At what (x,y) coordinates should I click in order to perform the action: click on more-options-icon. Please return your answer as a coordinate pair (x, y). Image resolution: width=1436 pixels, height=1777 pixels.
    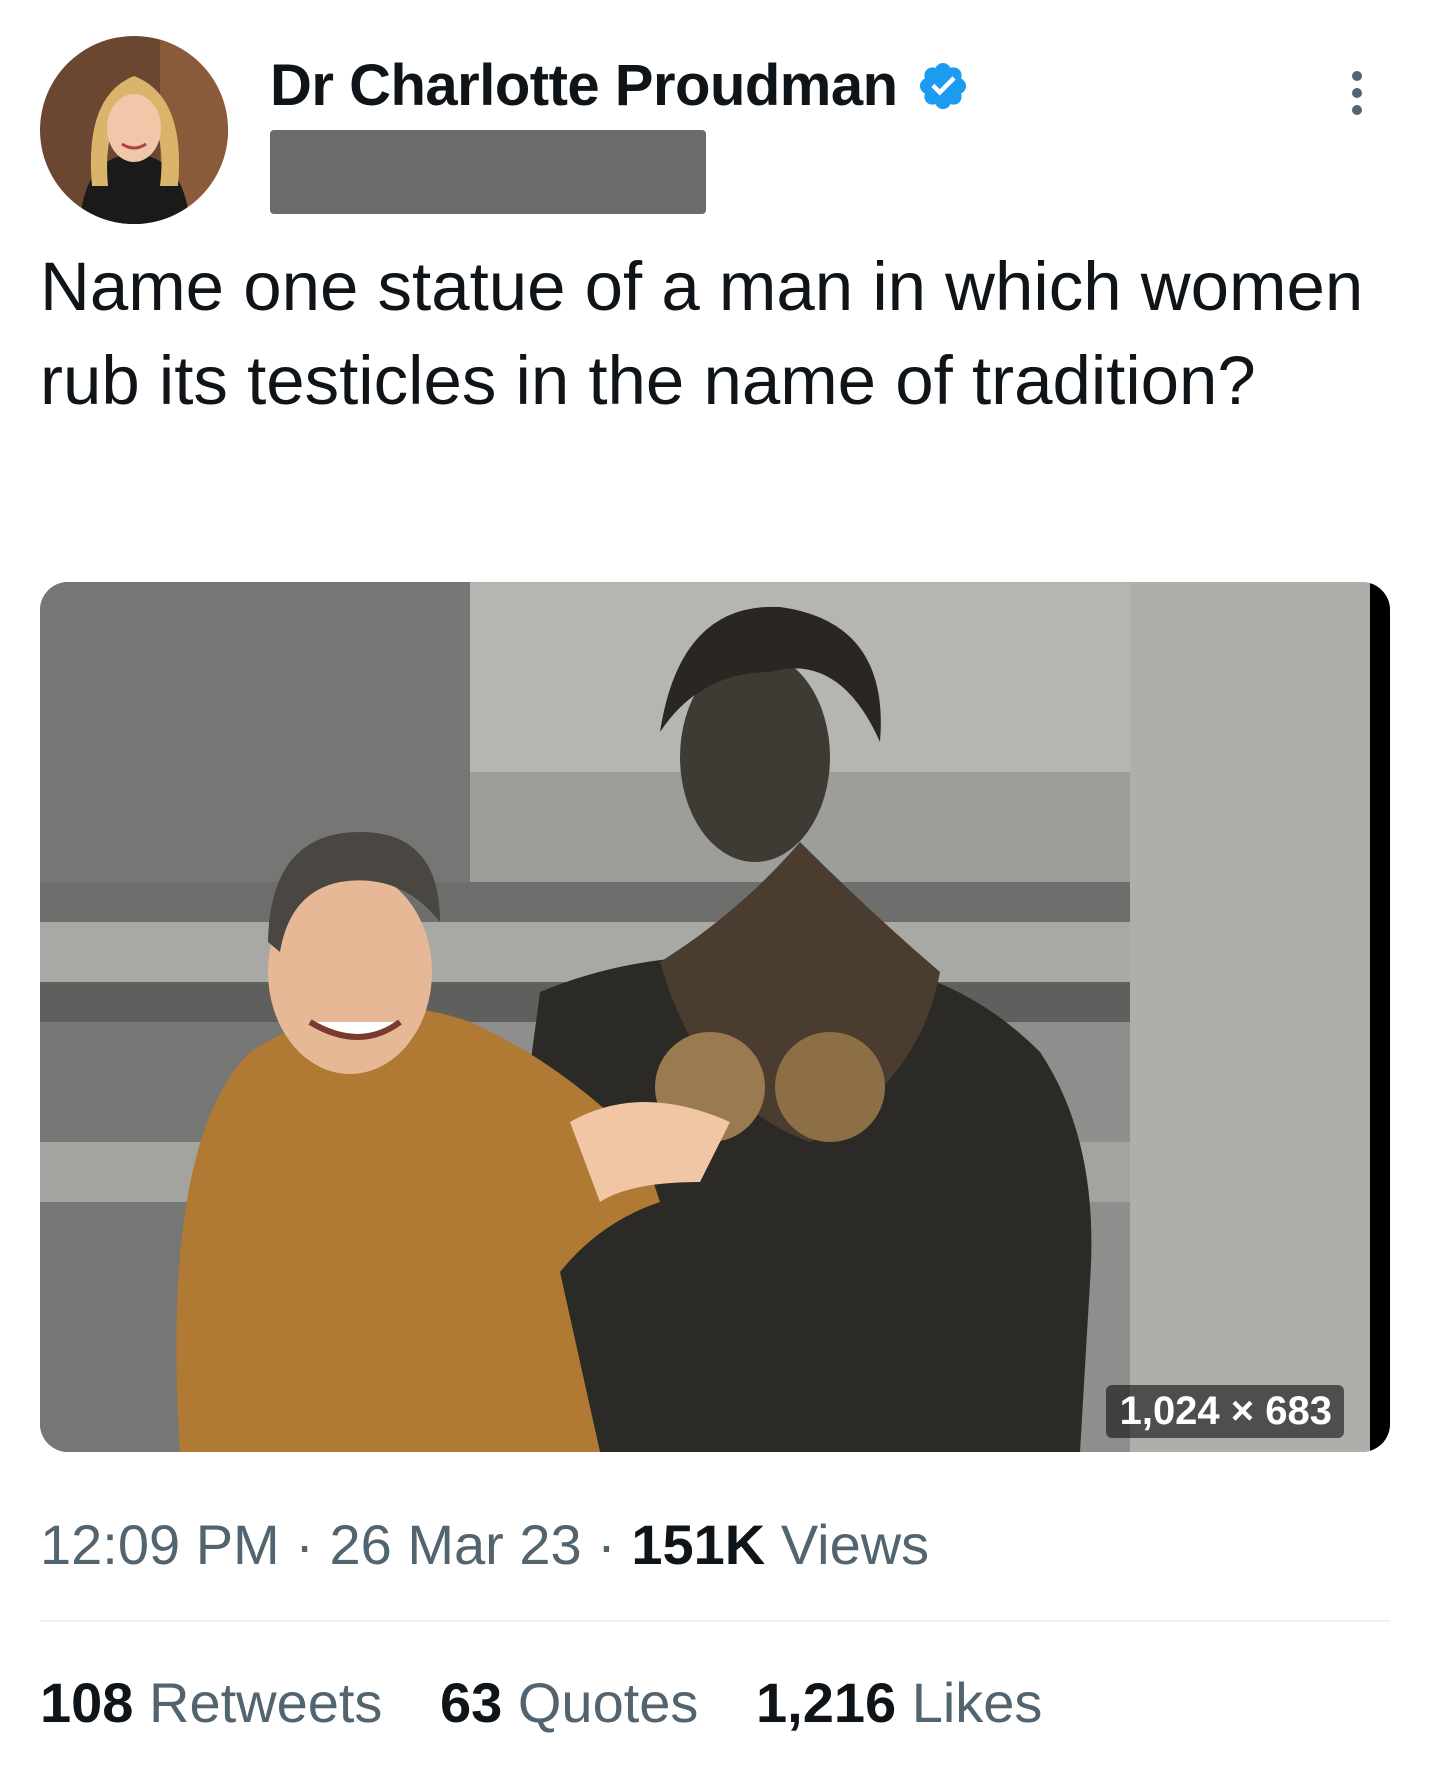
    Looking at the image, I should click on (1357, 93).